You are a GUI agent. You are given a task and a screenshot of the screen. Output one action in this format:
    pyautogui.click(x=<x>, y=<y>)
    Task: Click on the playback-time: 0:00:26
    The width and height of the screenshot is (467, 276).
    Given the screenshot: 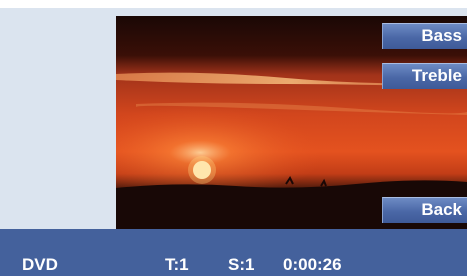 What is the action you would take?
    pyautogui.click(x=312, y=264)
    